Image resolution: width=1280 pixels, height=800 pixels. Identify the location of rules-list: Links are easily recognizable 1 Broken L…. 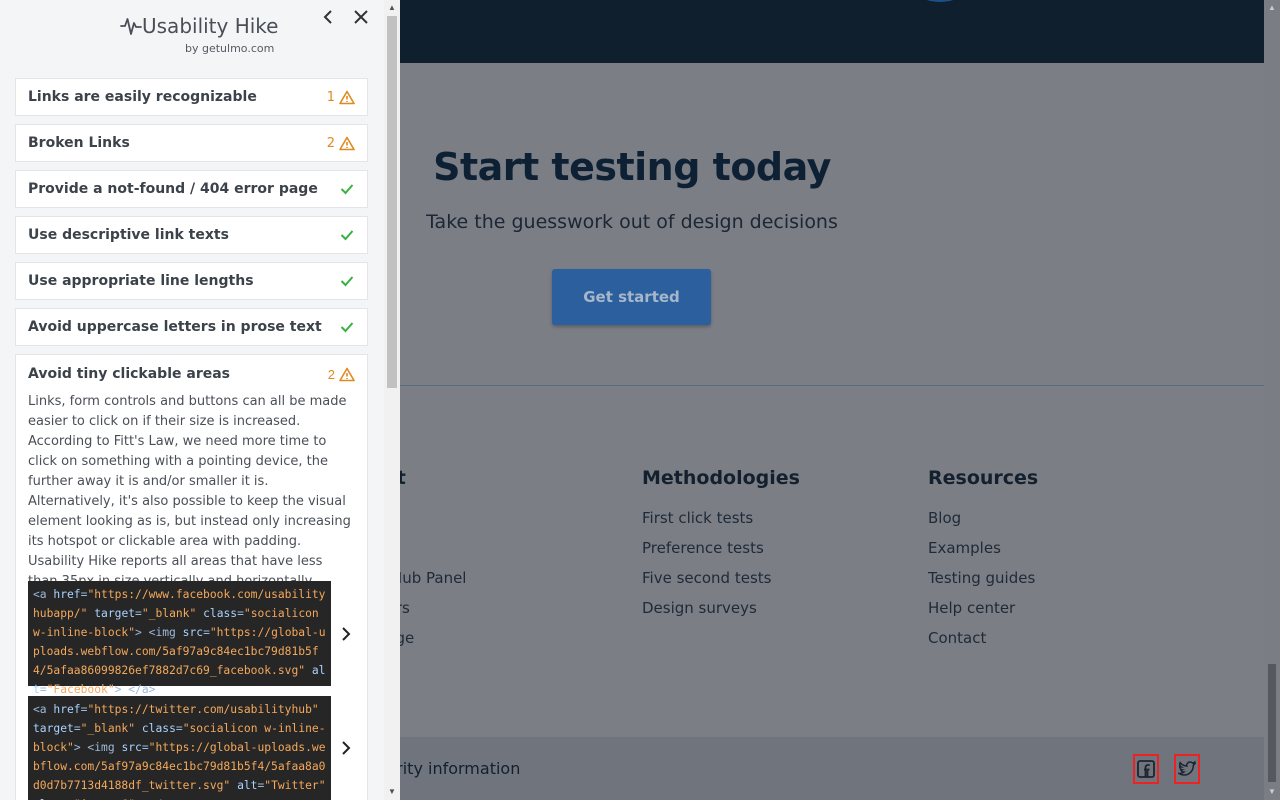
(191, 216).